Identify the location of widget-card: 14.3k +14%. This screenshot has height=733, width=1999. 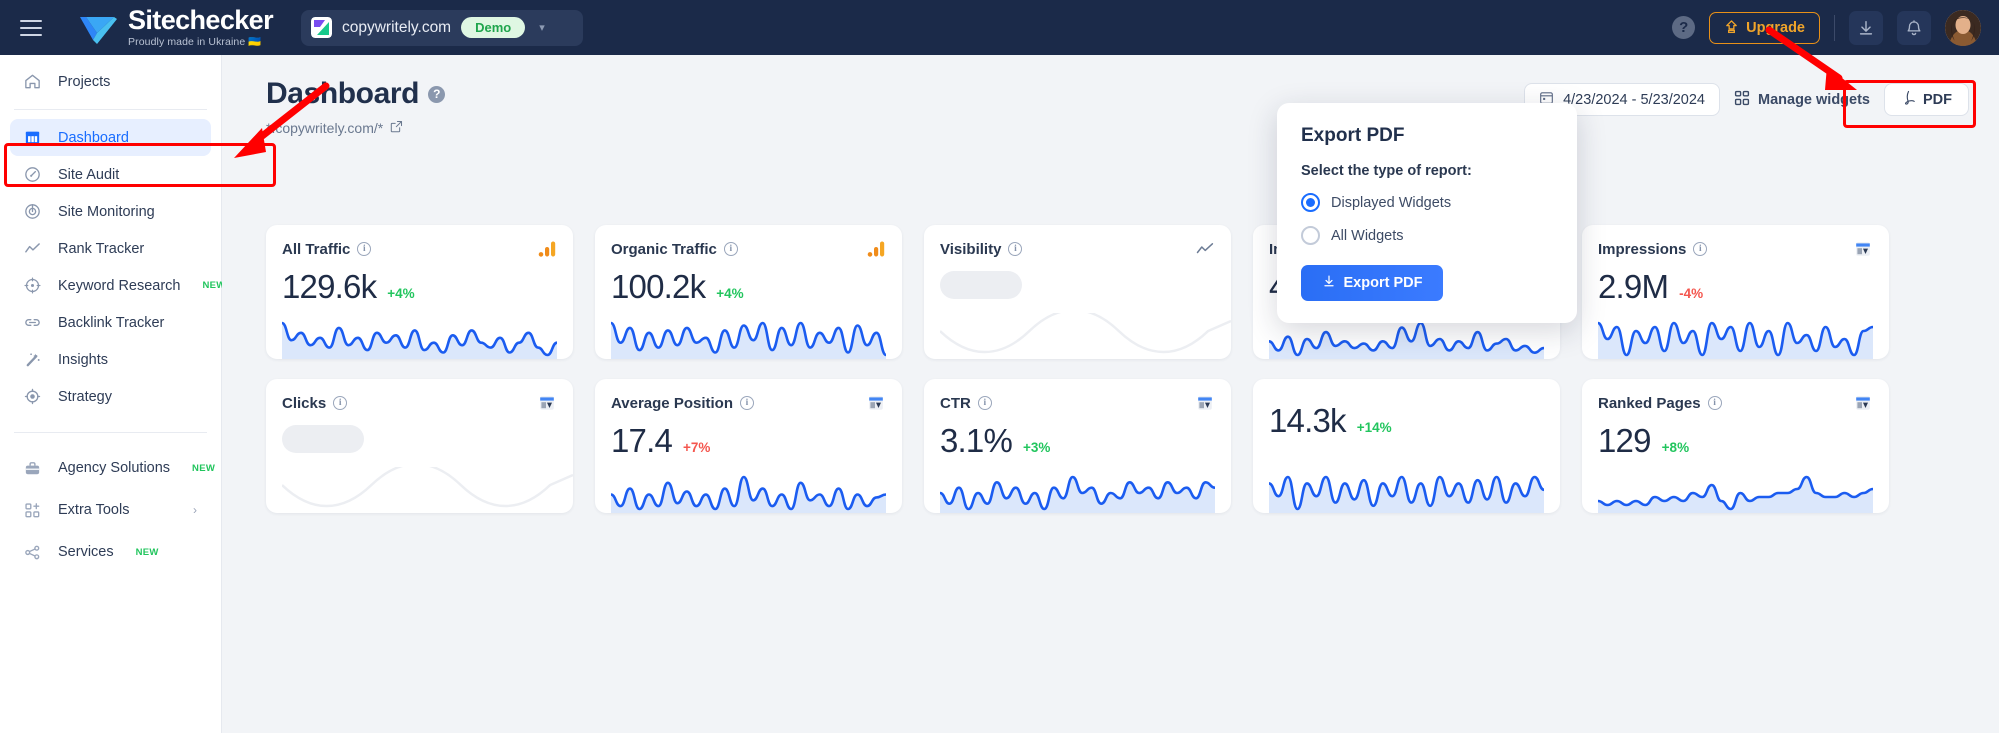
(1406, 446).